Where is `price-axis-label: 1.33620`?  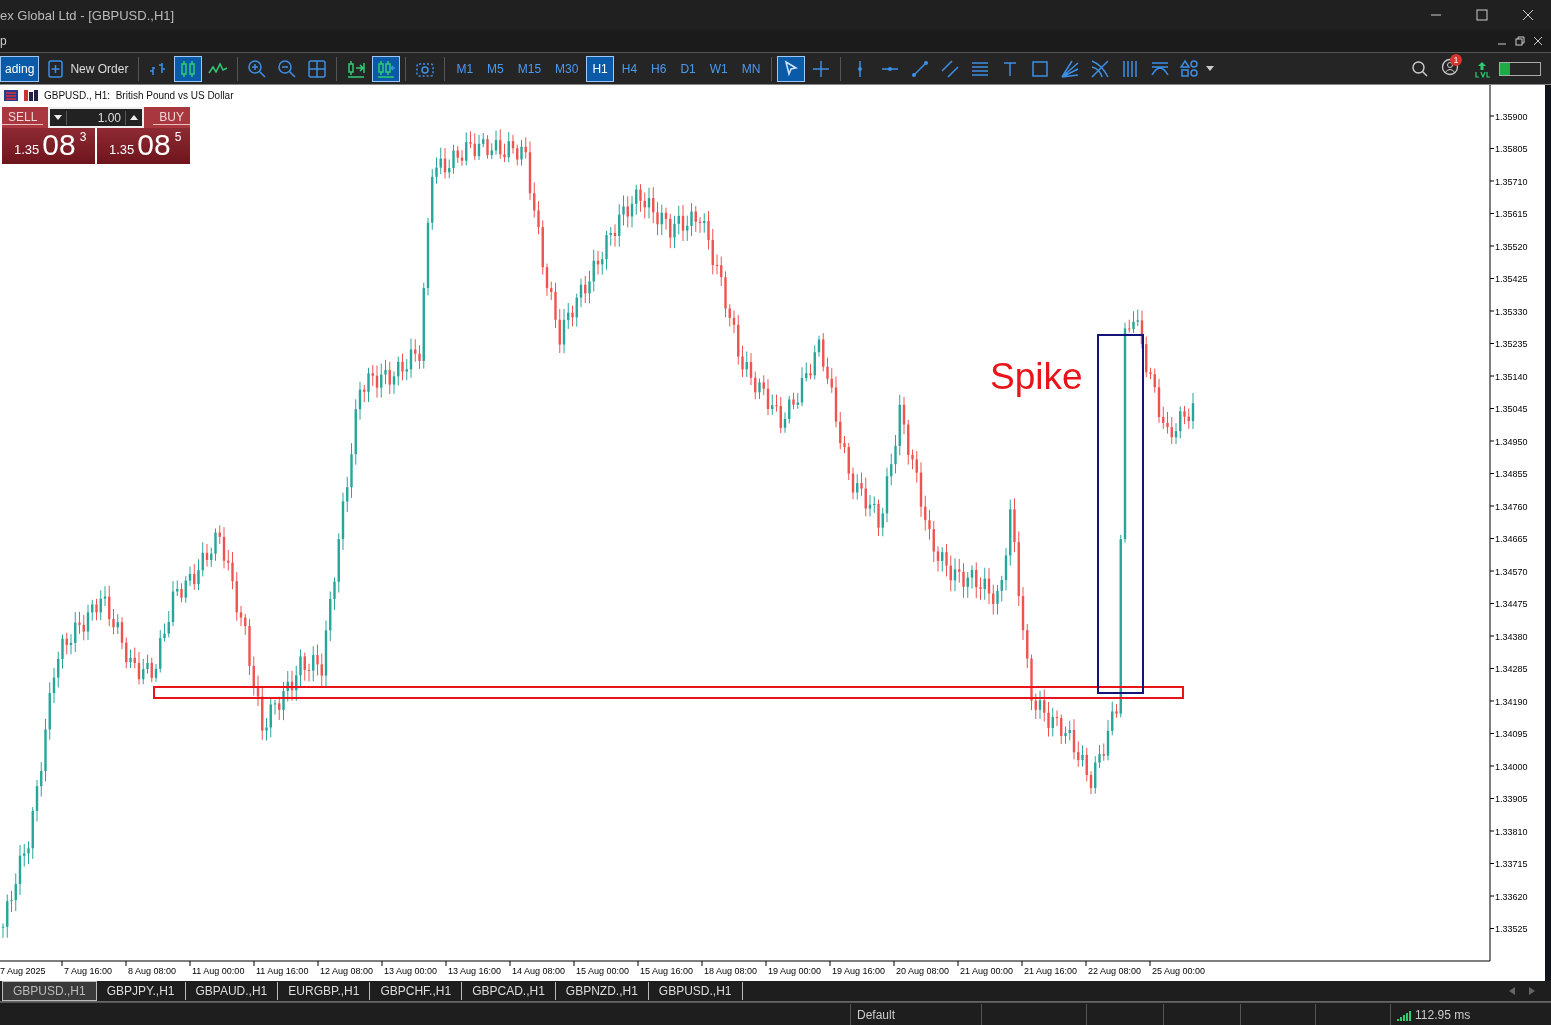 price-axis-label: 1.33620 is located at coordinates (1508, 896).